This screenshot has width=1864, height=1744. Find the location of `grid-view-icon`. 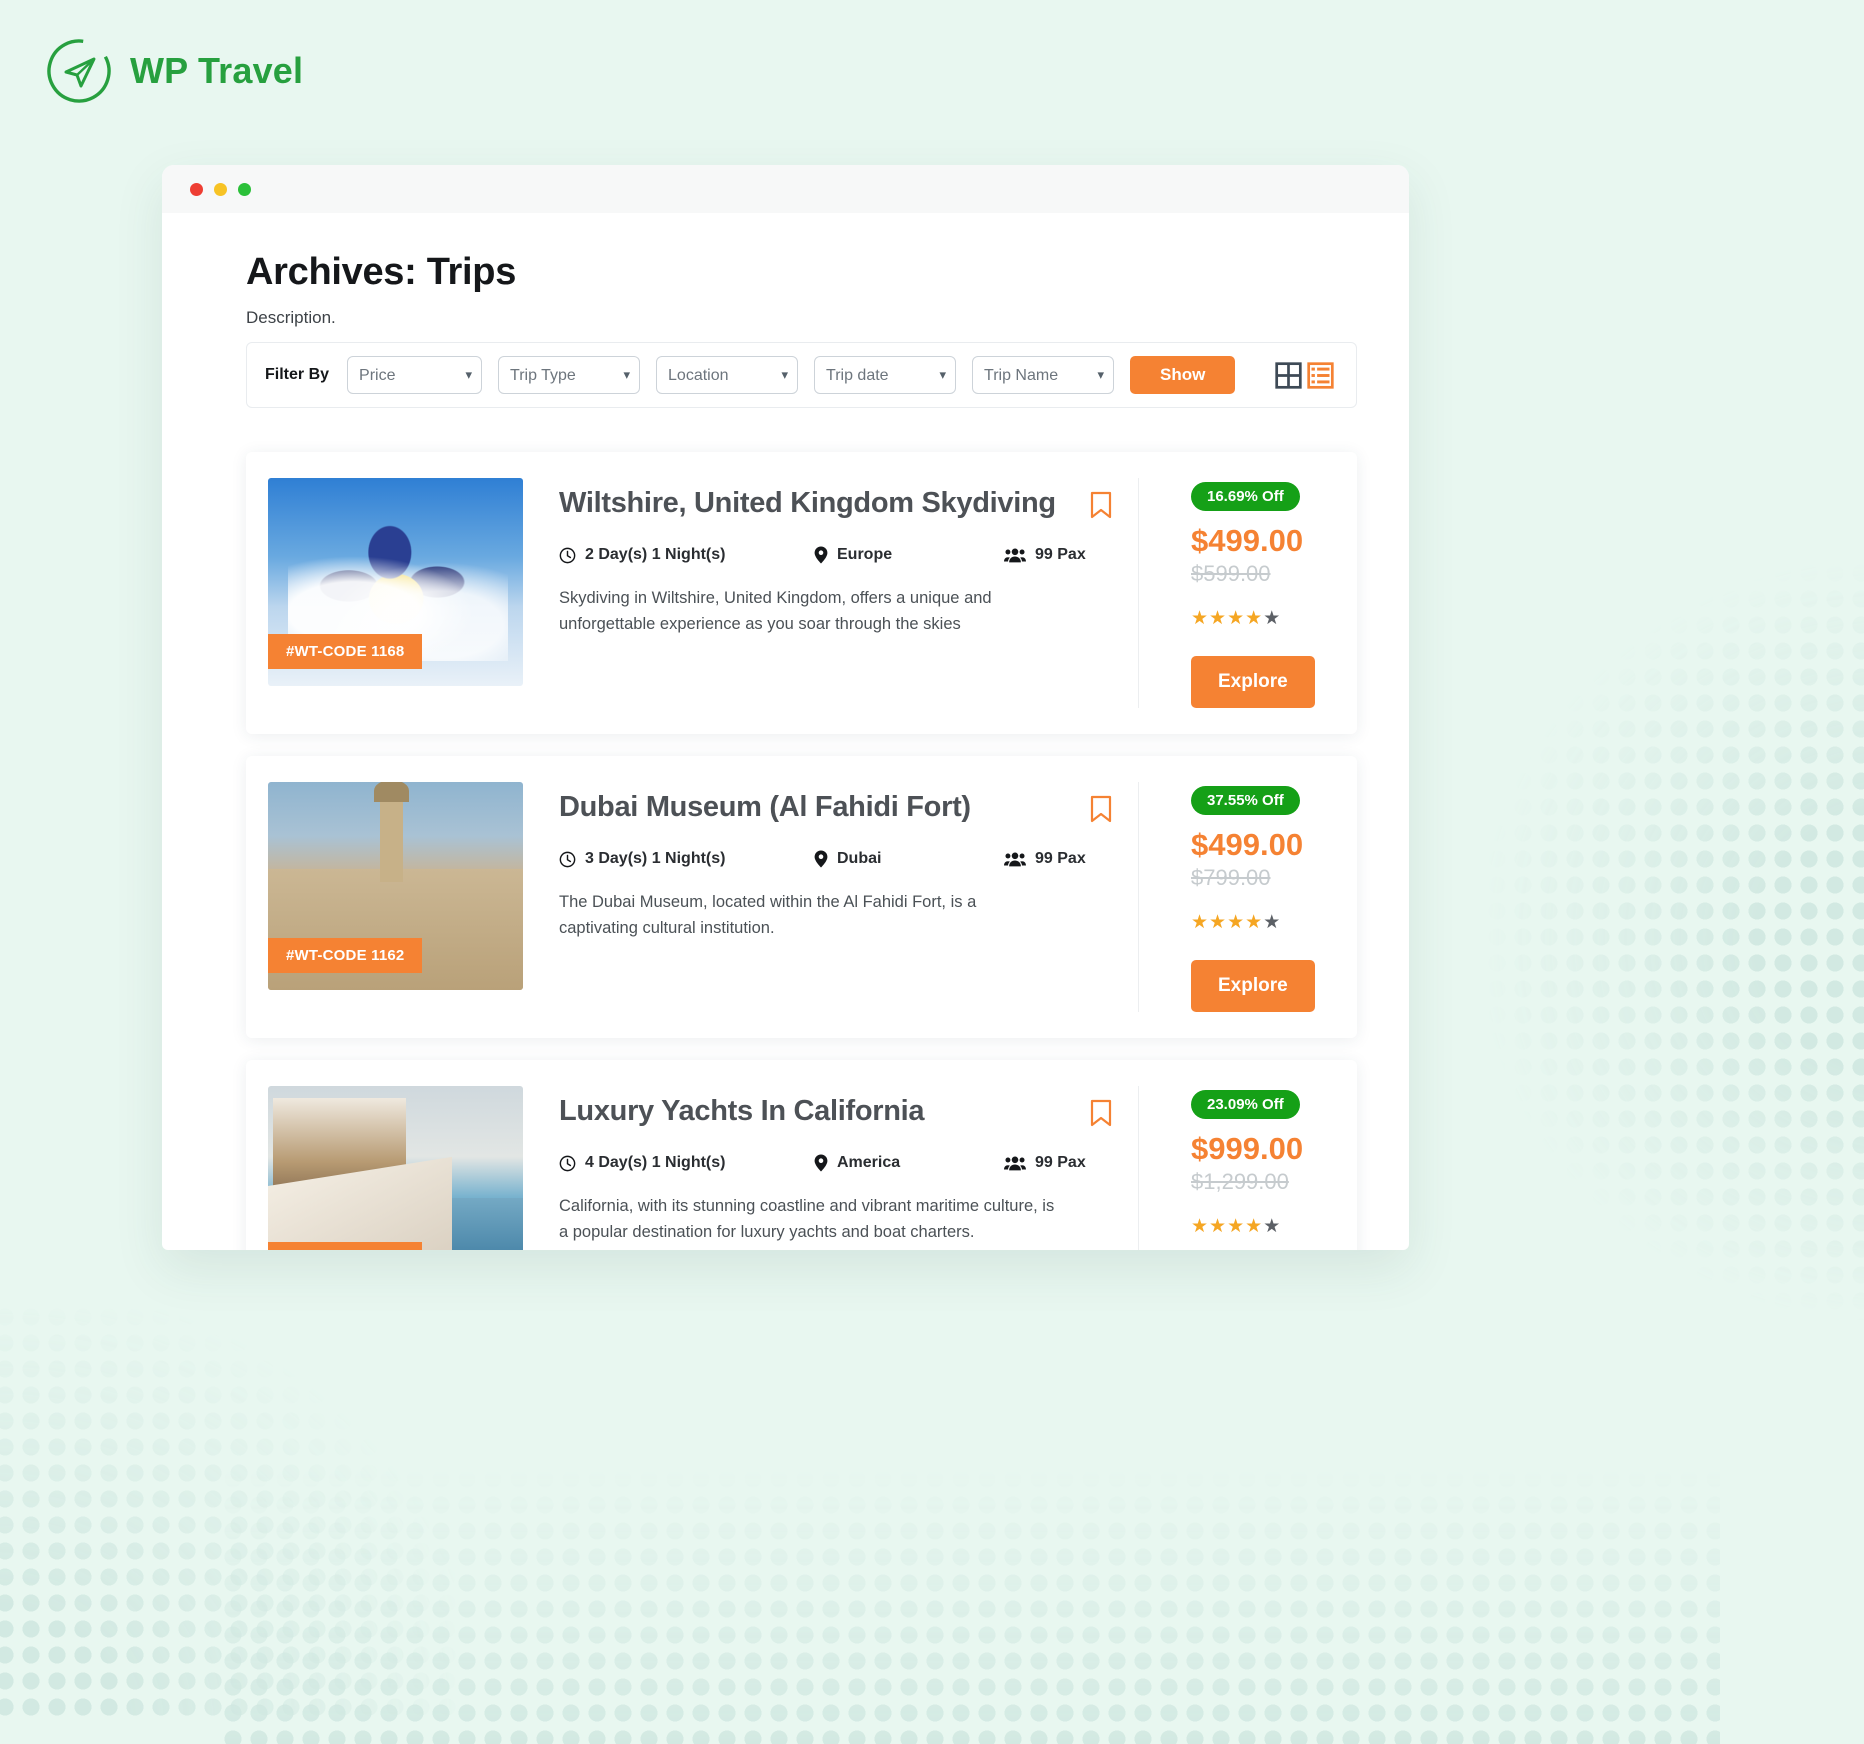

grid-view-icon is located at coordinates (1288, 375).